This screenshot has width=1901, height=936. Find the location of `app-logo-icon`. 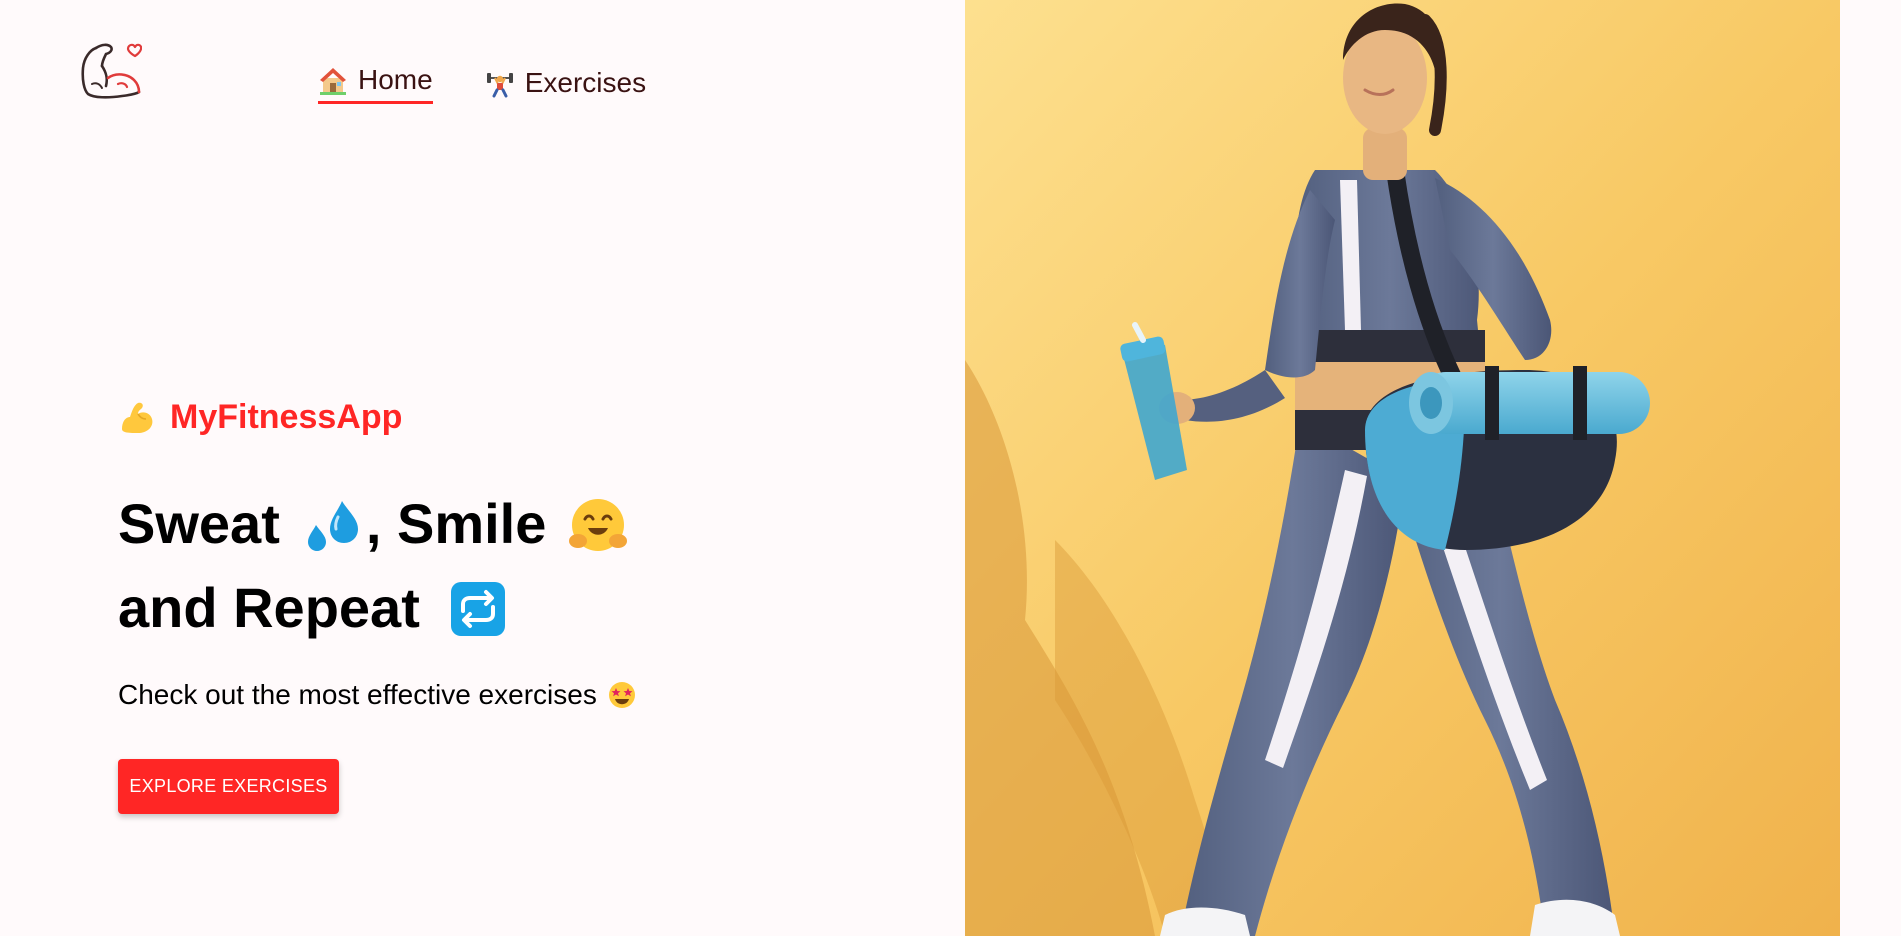

app-logo-icon is located at coordinates (110, 71).